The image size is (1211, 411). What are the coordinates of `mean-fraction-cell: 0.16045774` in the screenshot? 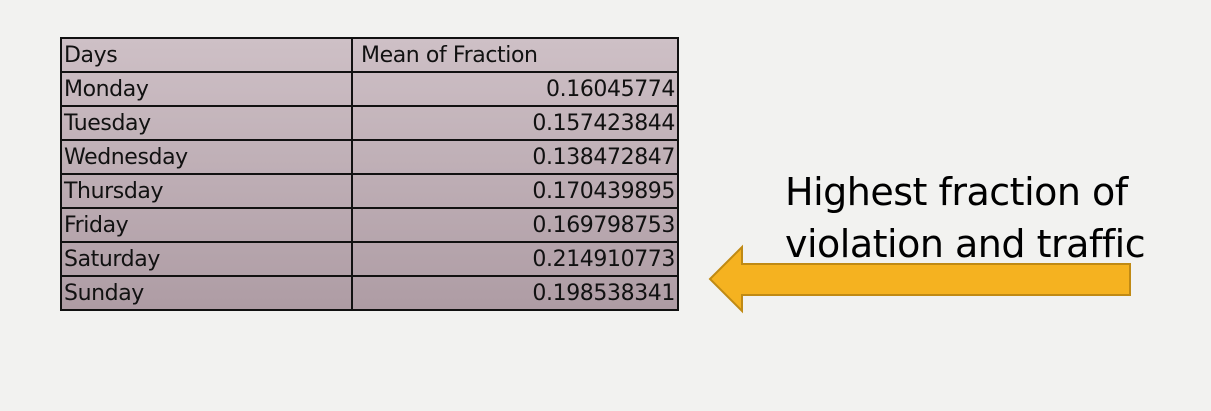 It's located at (515, 89).